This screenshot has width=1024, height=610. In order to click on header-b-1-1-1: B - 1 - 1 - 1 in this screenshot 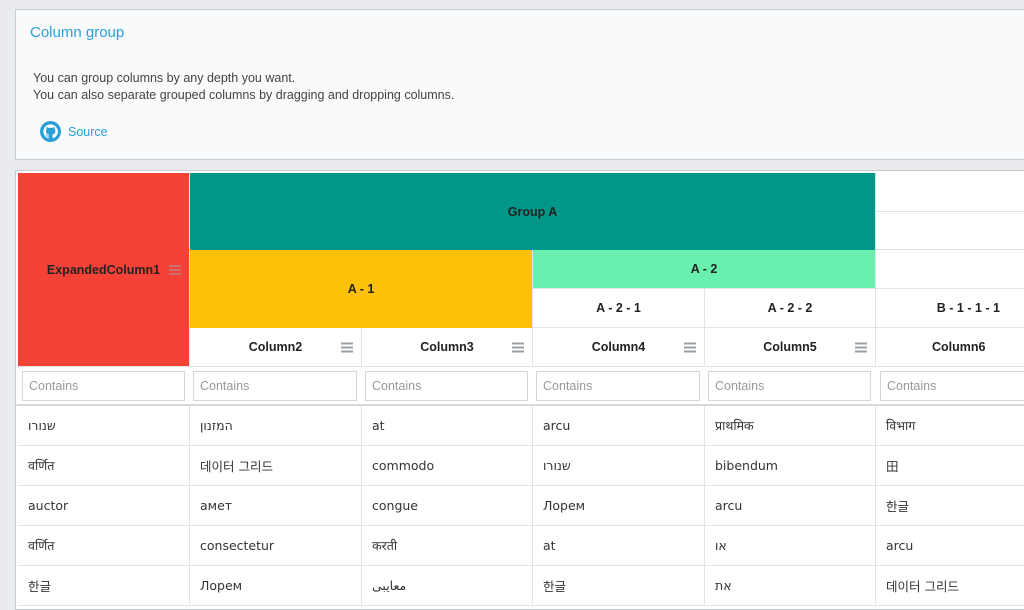, I will do `click(950, 308)`.